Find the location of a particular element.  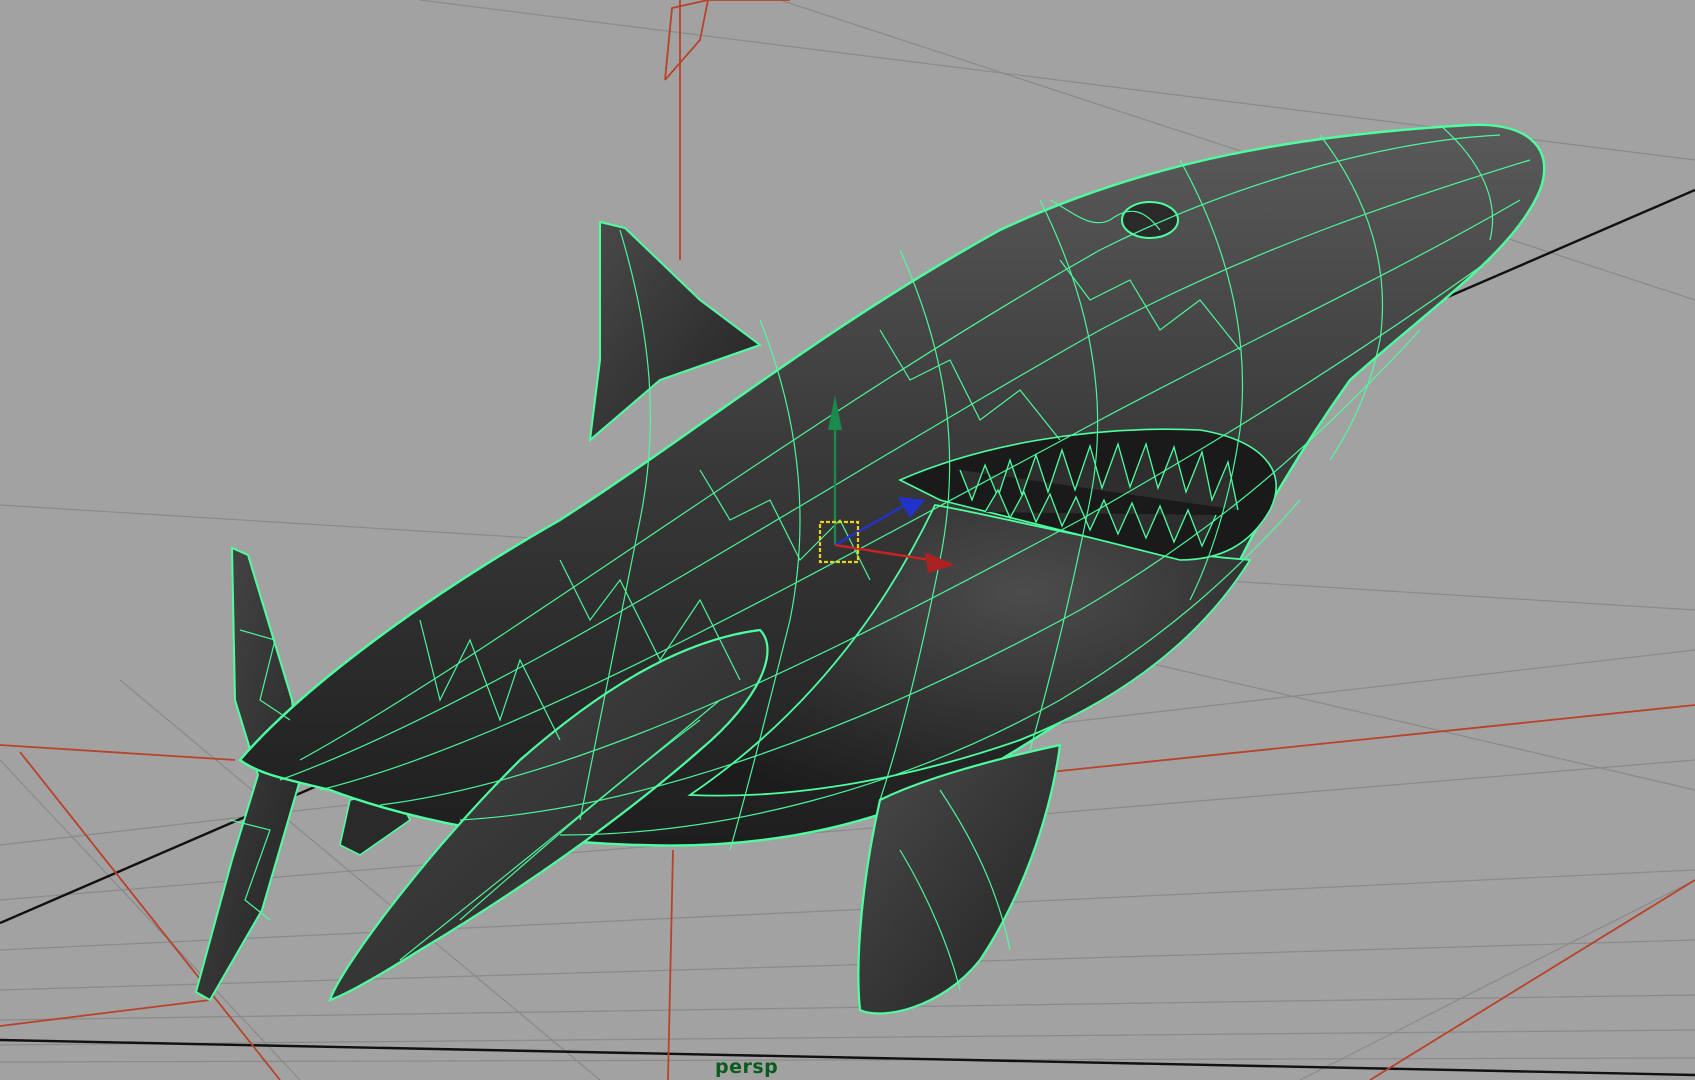

eye is located at coordinates (1150, 220).